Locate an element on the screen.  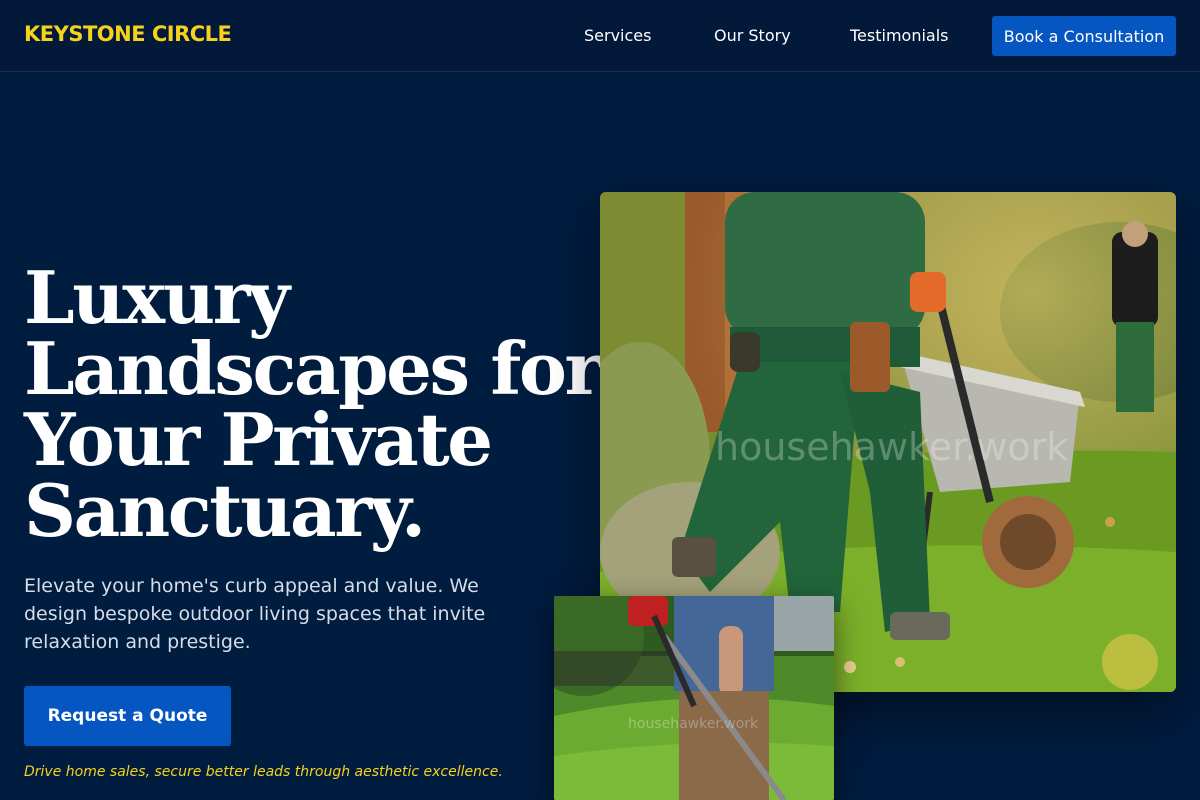
nav-link-testimonials: Testimonials is located at coordinates (899, 35).